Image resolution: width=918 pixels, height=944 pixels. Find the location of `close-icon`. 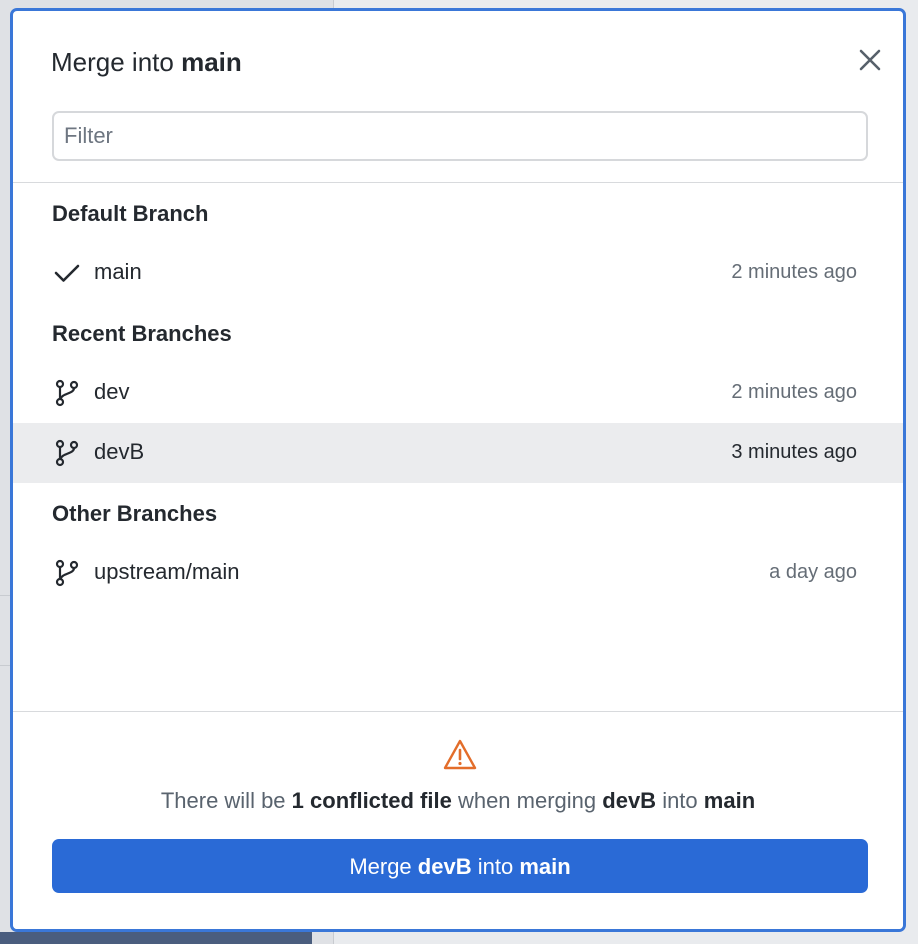

close-icon is located at coordinates (870, 60).